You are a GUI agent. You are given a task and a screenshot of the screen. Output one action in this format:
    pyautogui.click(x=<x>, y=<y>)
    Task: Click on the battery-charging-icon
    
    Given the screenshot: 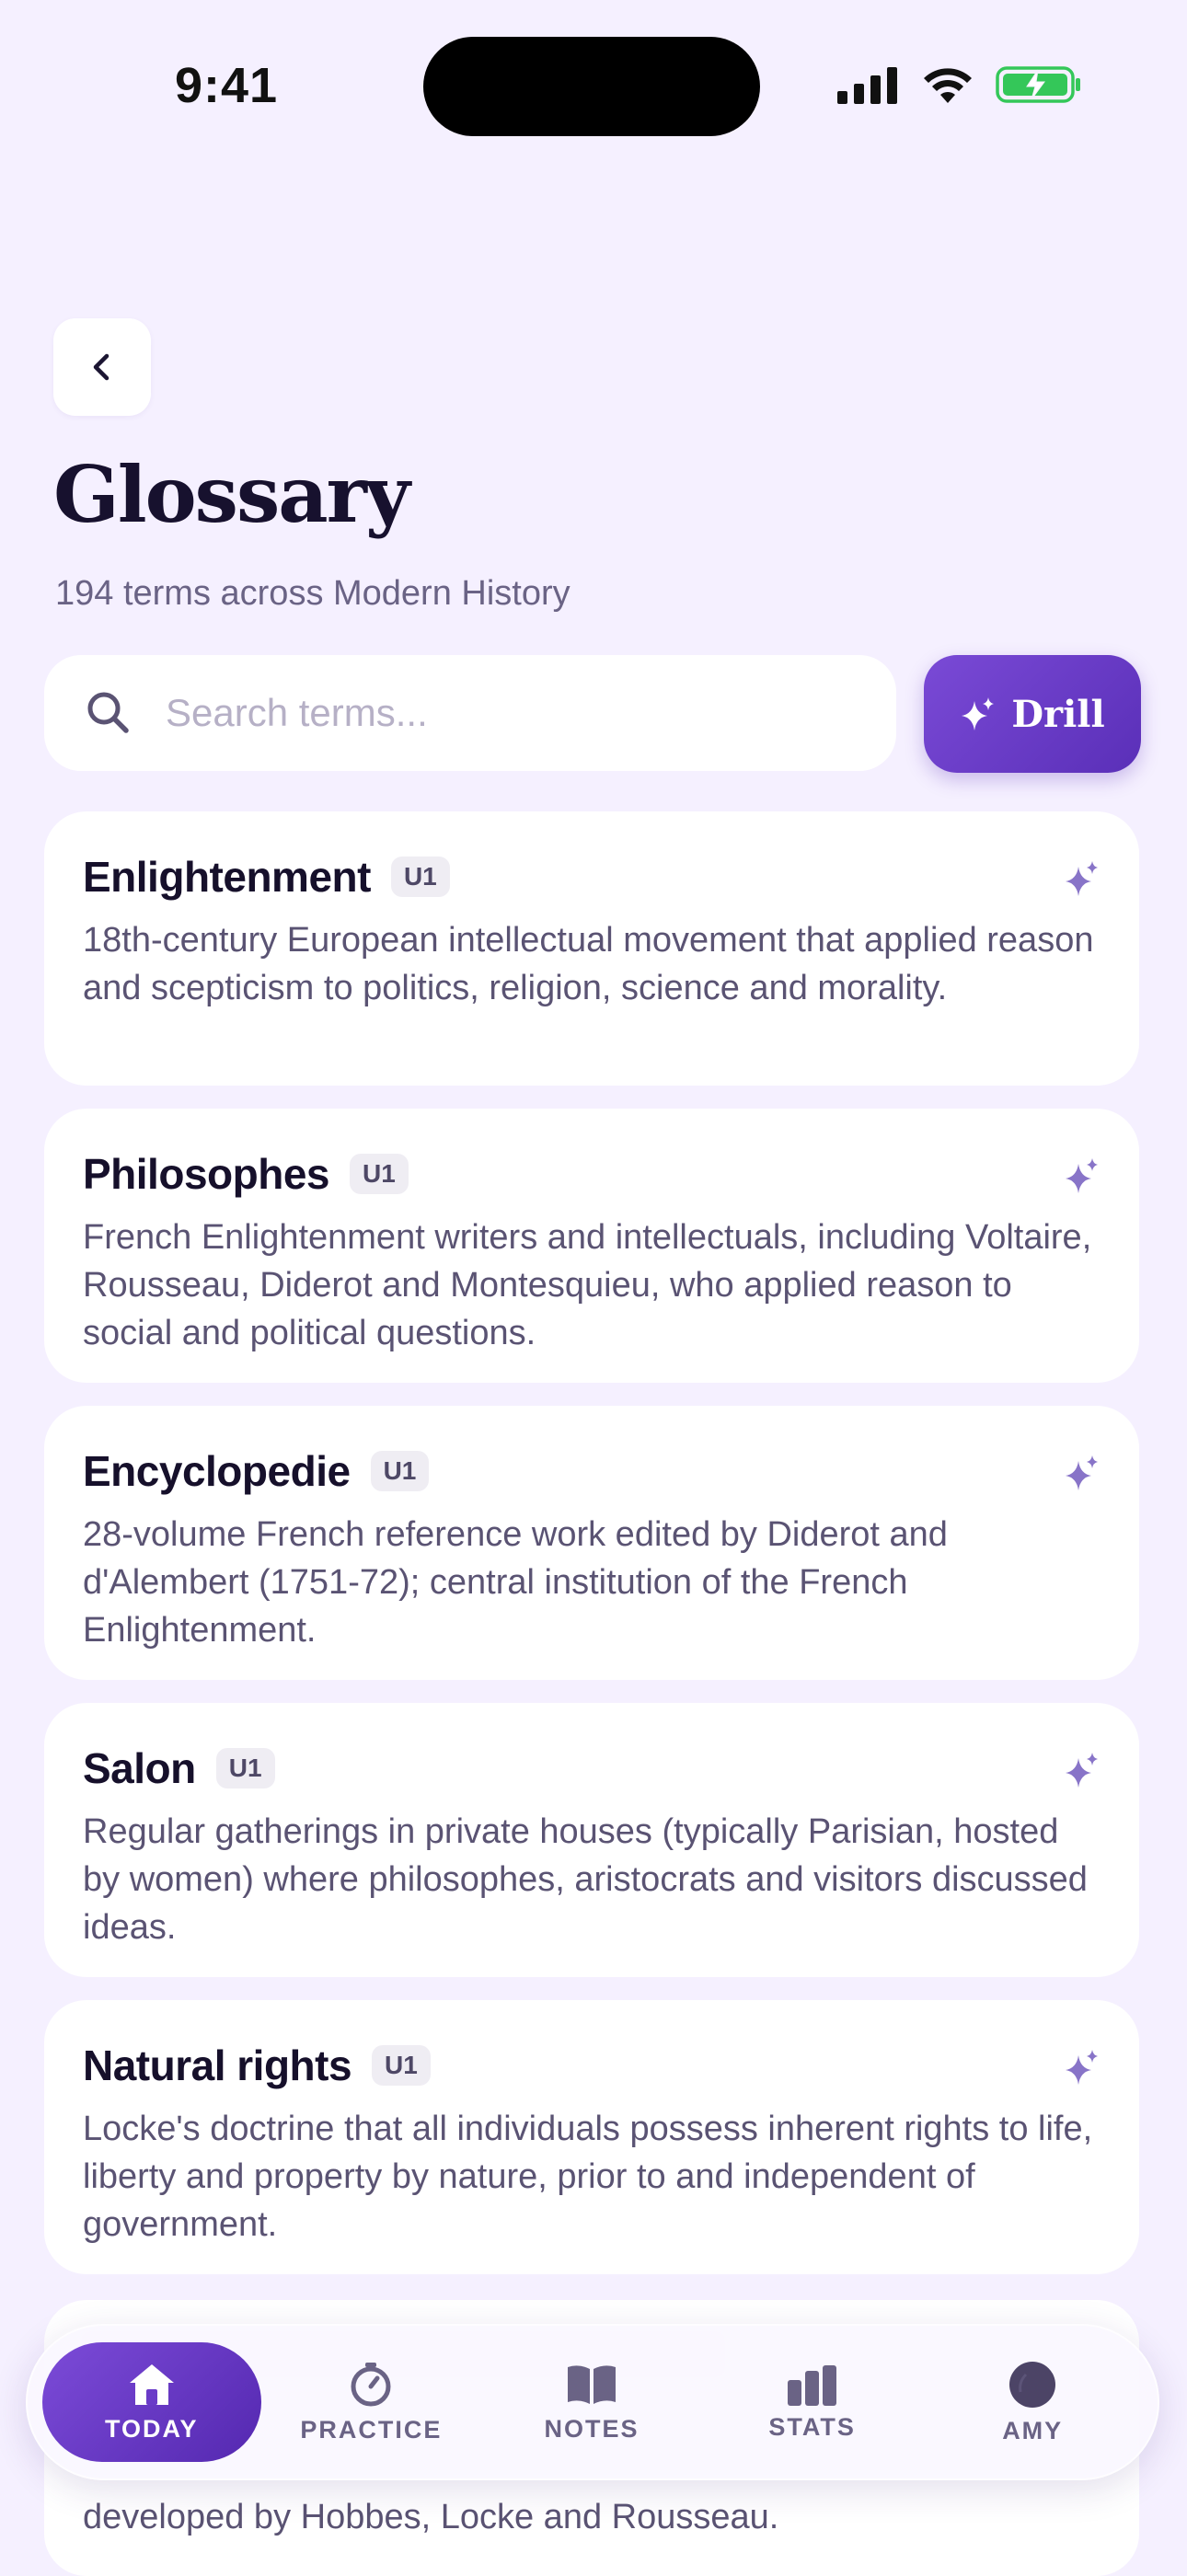 What is the action you would take?
    pyautogui.click(x=1038, y=84)
    